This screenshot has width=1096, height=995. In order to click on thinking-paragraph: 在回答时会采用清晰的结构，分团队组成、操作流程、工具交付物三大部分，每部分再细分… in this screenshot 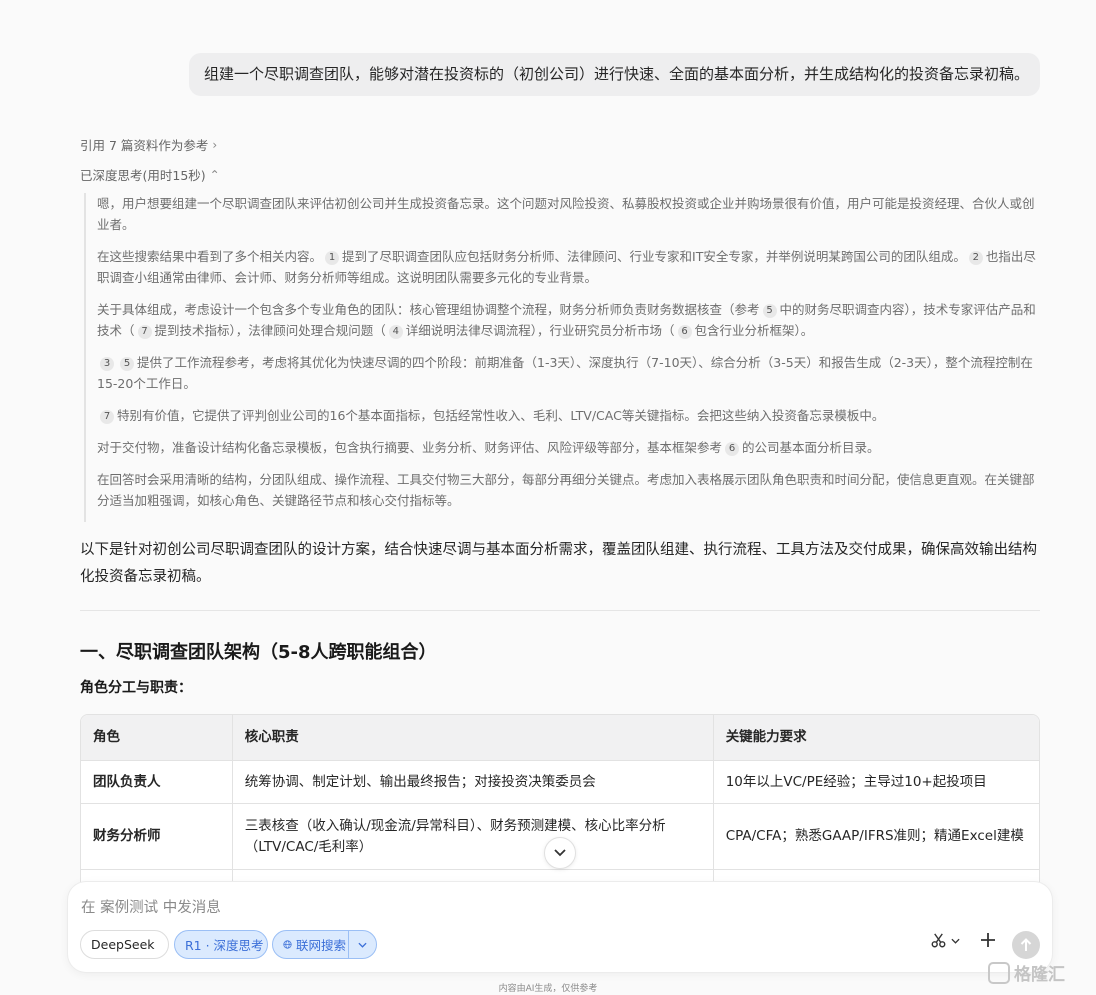, I will do `click(566, 490)`.